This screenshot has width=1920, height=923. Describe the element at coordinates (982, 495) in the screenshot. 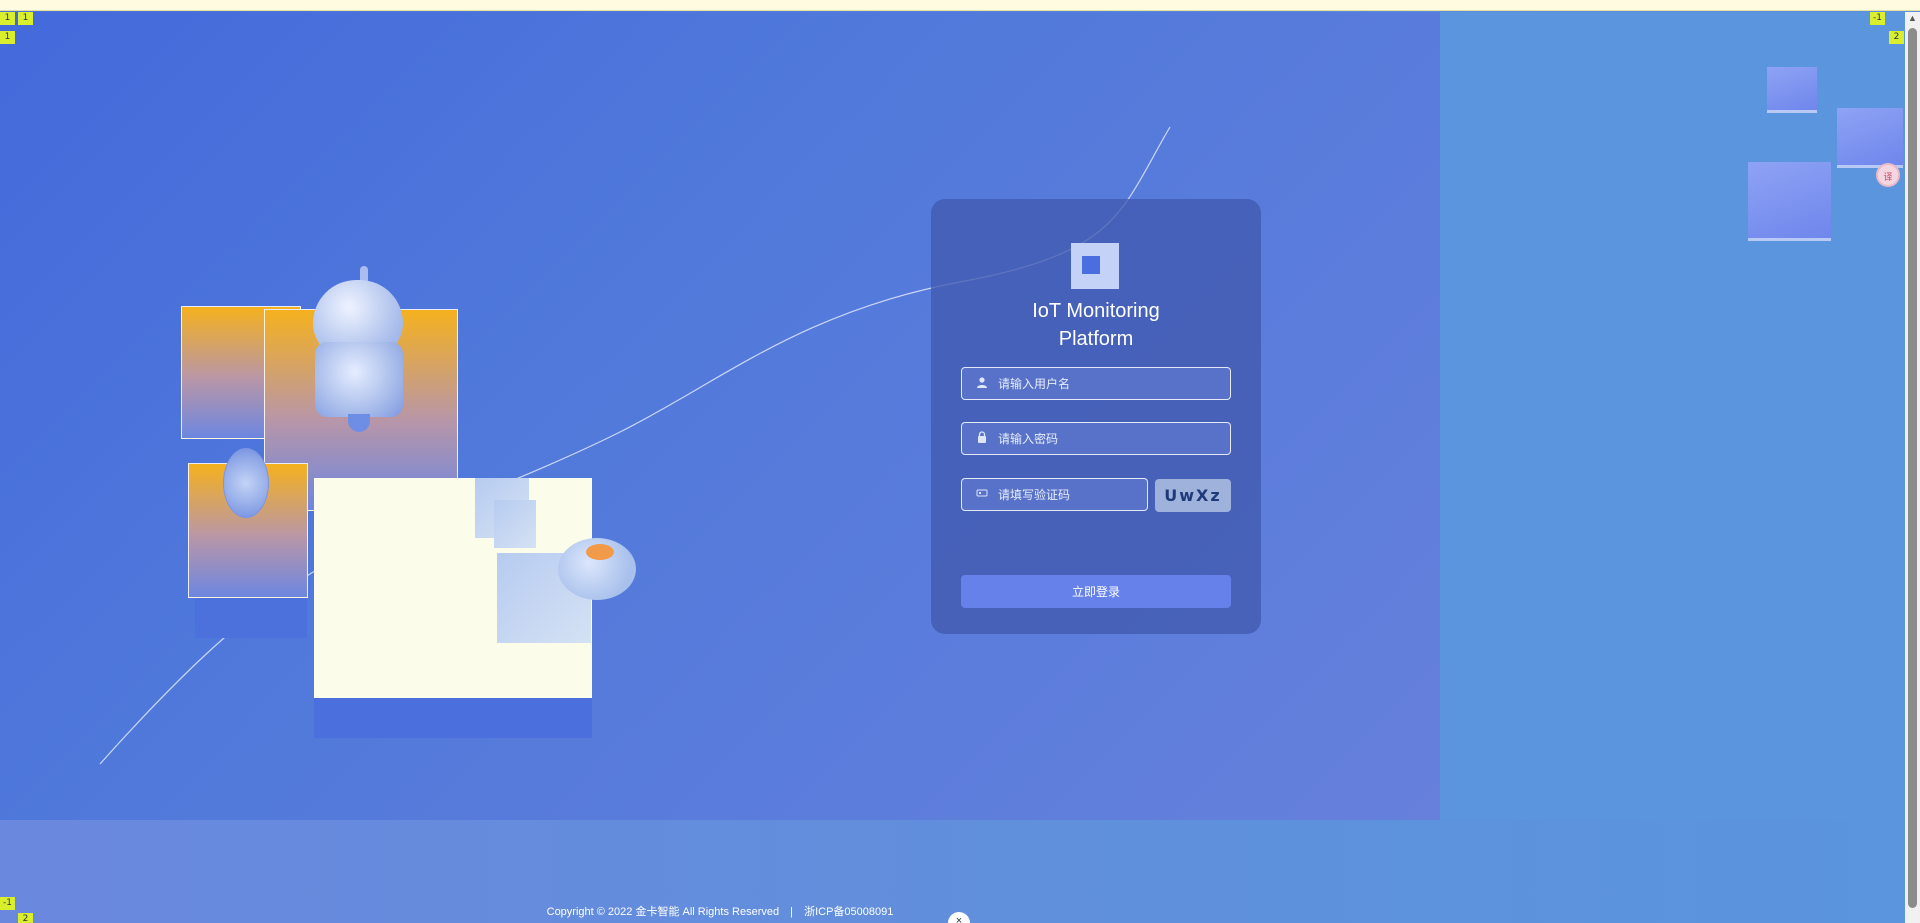

I see `captcha-icon` at that location.